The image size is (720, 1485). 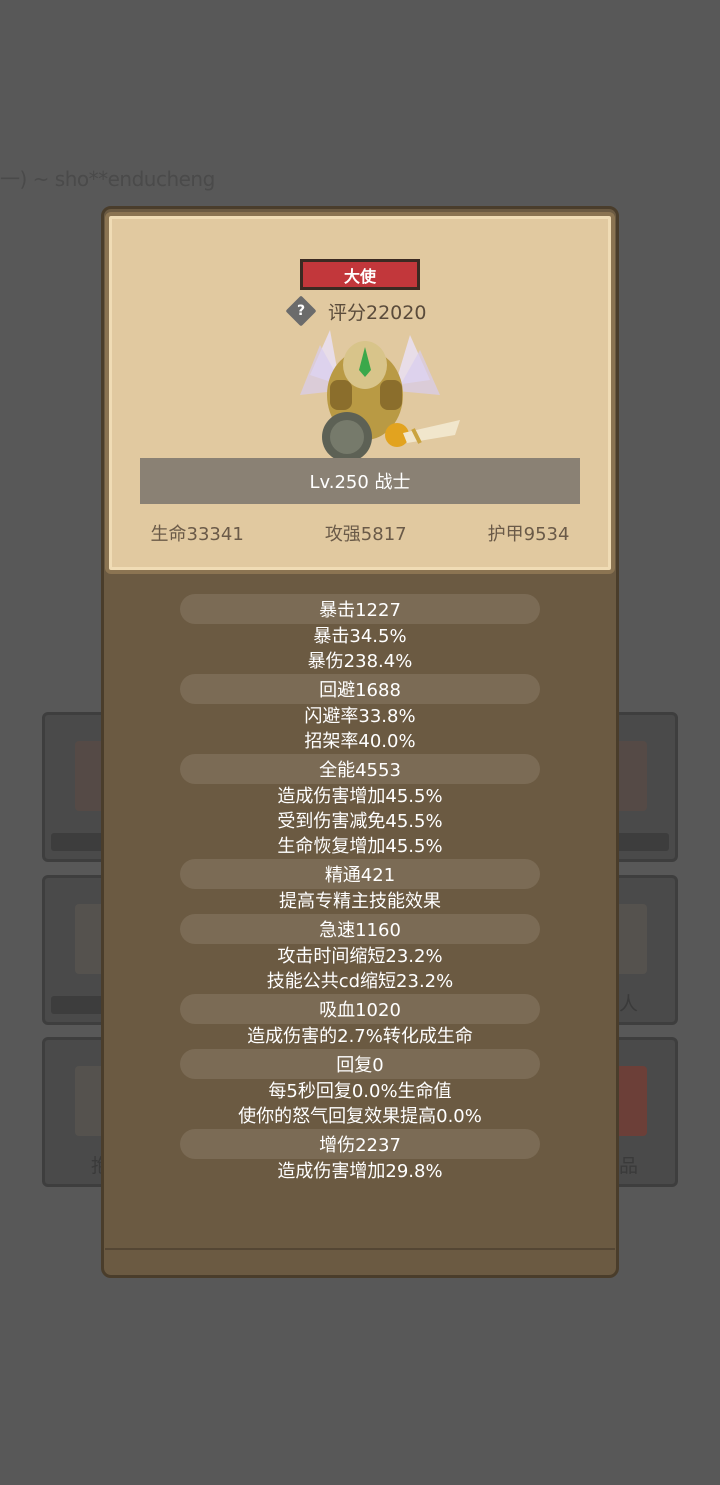 What do you see at coordinates (360, 636) in the screenshot?
I see `attribute-detail: 暴击34.5%` at bounding box center [360, 636].